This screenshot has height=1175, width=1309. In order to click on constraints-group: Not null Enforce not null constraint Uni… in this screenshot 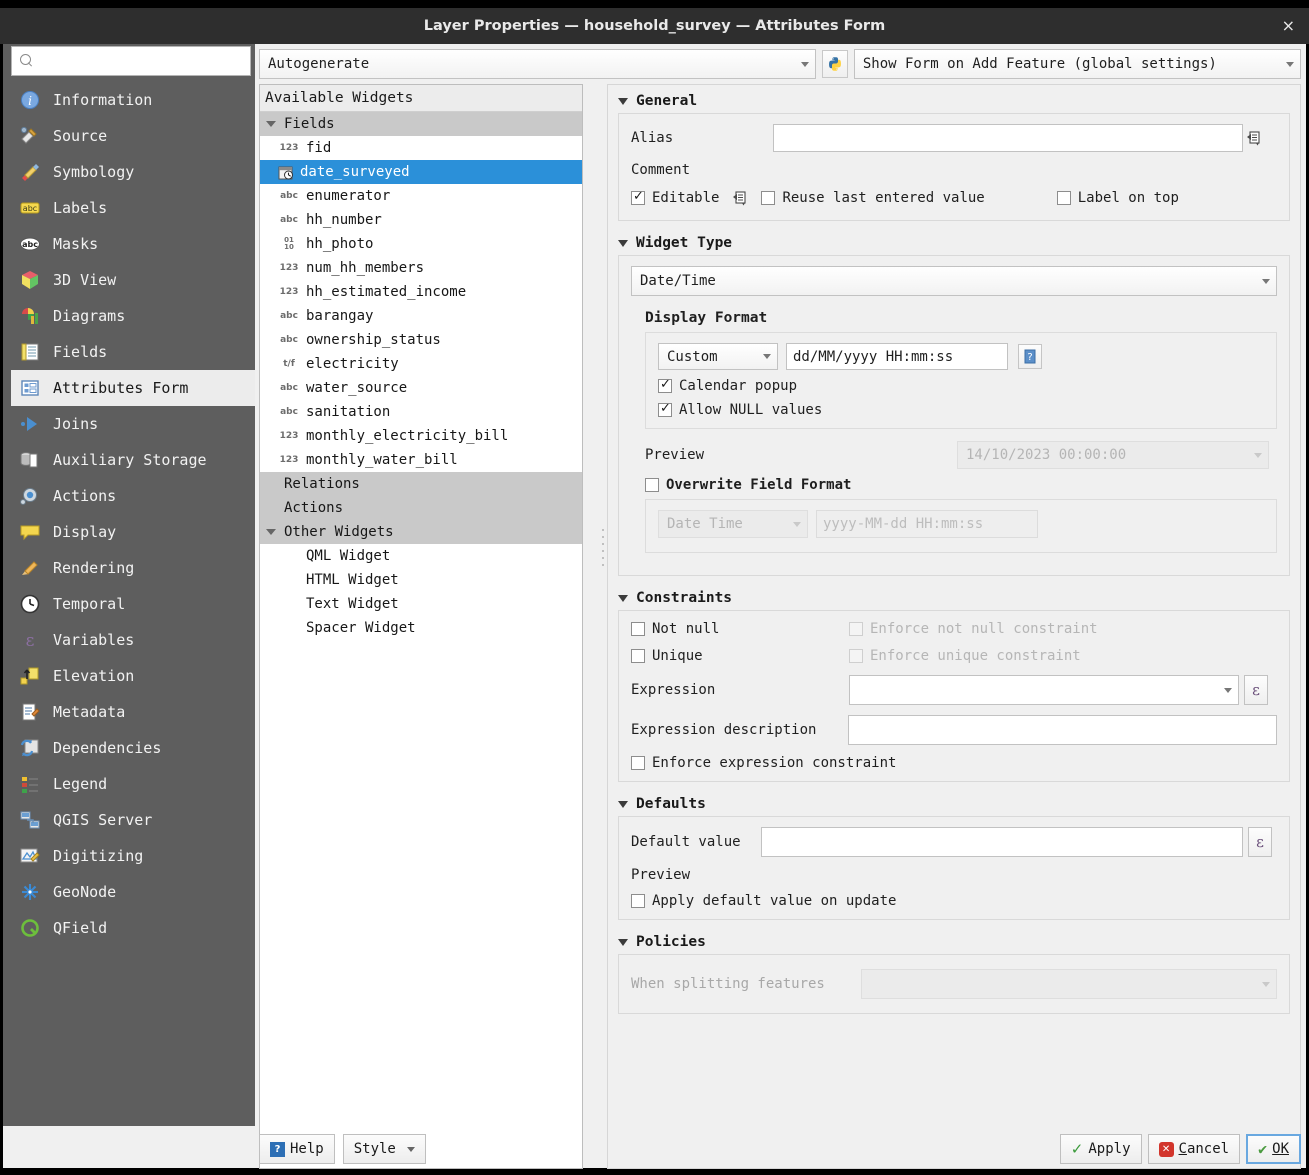, I will do `click(954, 696)`.